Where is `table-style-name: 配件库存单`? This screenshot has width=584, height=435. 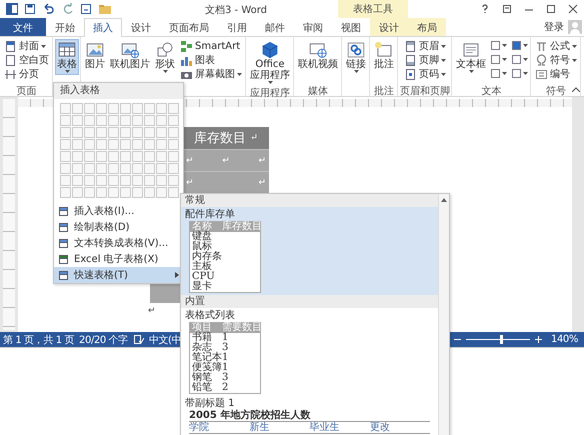
table-style-name: 配件库存单 is located at coordinates (210, 214).